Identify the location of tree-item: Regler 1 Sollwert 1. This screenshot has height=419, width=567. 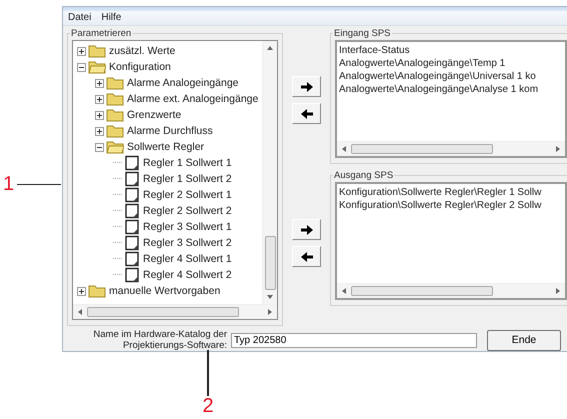
(187, 163).